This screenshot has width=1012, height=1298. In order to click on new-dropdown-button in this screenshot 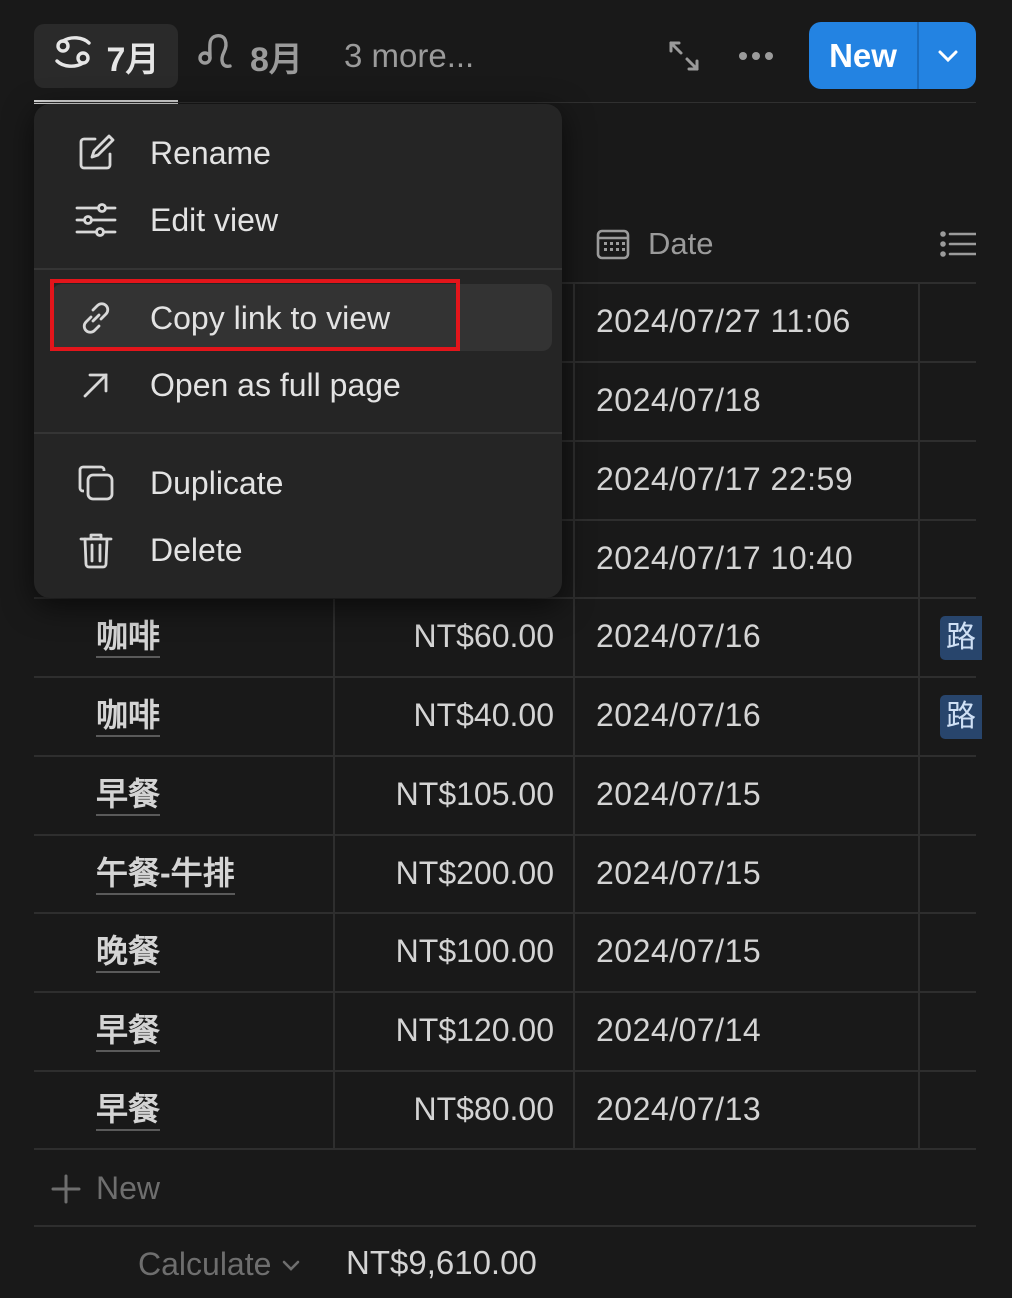, I will do `click(947, 55)`.